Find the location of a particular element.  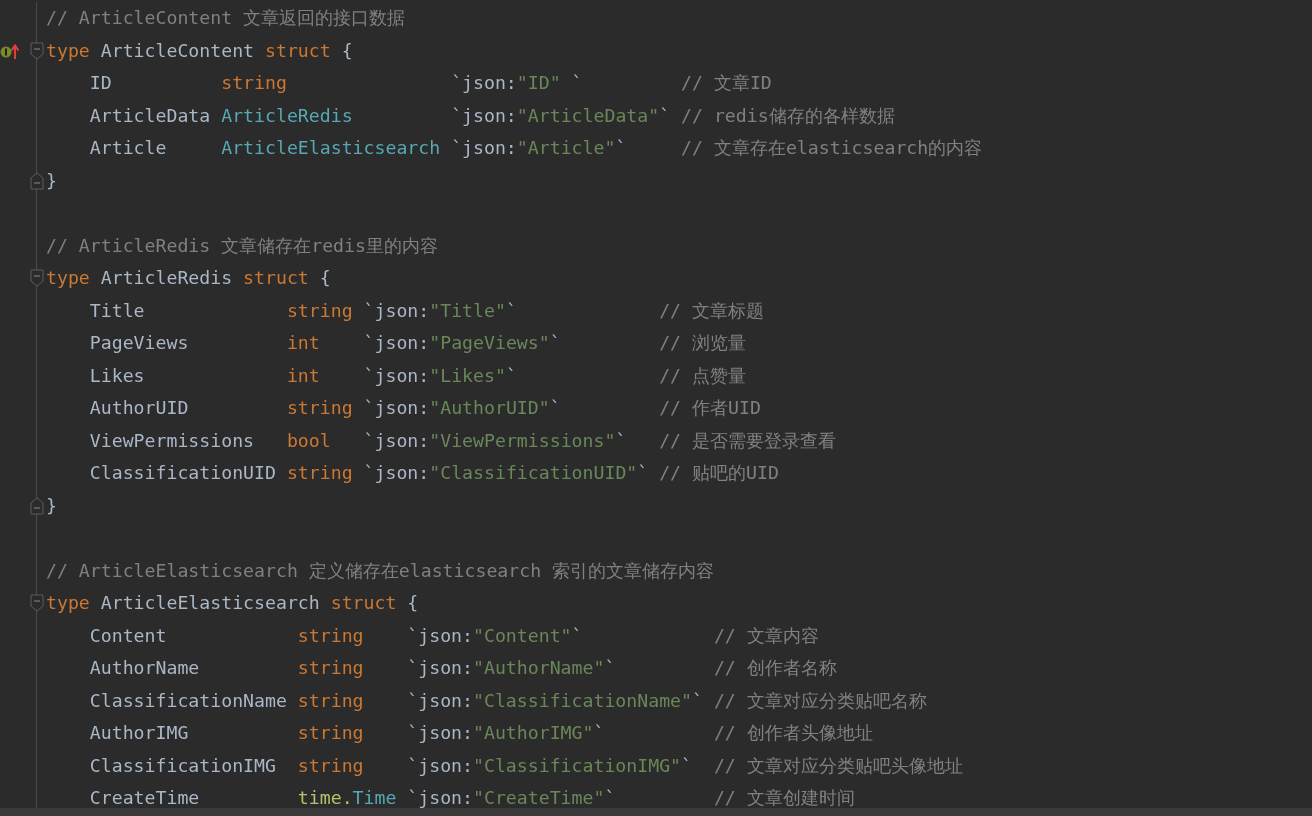

code-comment: // 贴吧的UID is located at coordinates (719, 473).